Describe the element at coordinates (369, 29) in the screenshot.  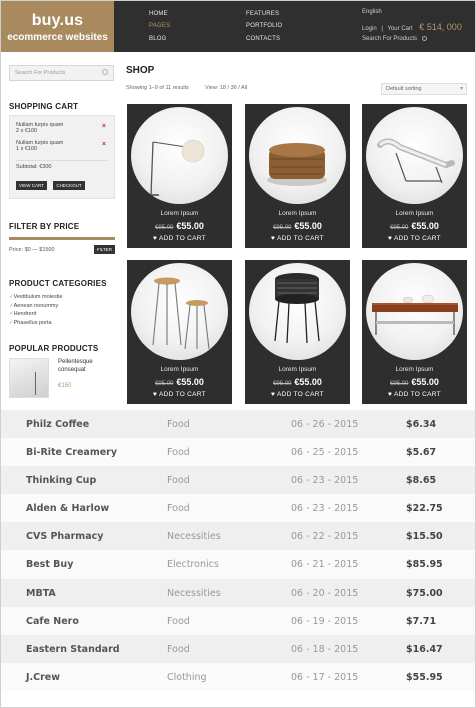
I see `login-link: Login` at that location.